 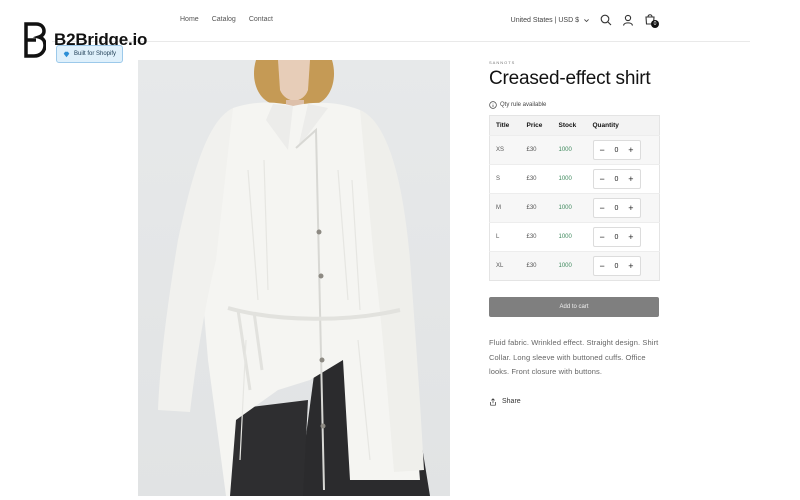 I want to click on qty-rule-notice: Qty rule available, so click(x=575, y=105).